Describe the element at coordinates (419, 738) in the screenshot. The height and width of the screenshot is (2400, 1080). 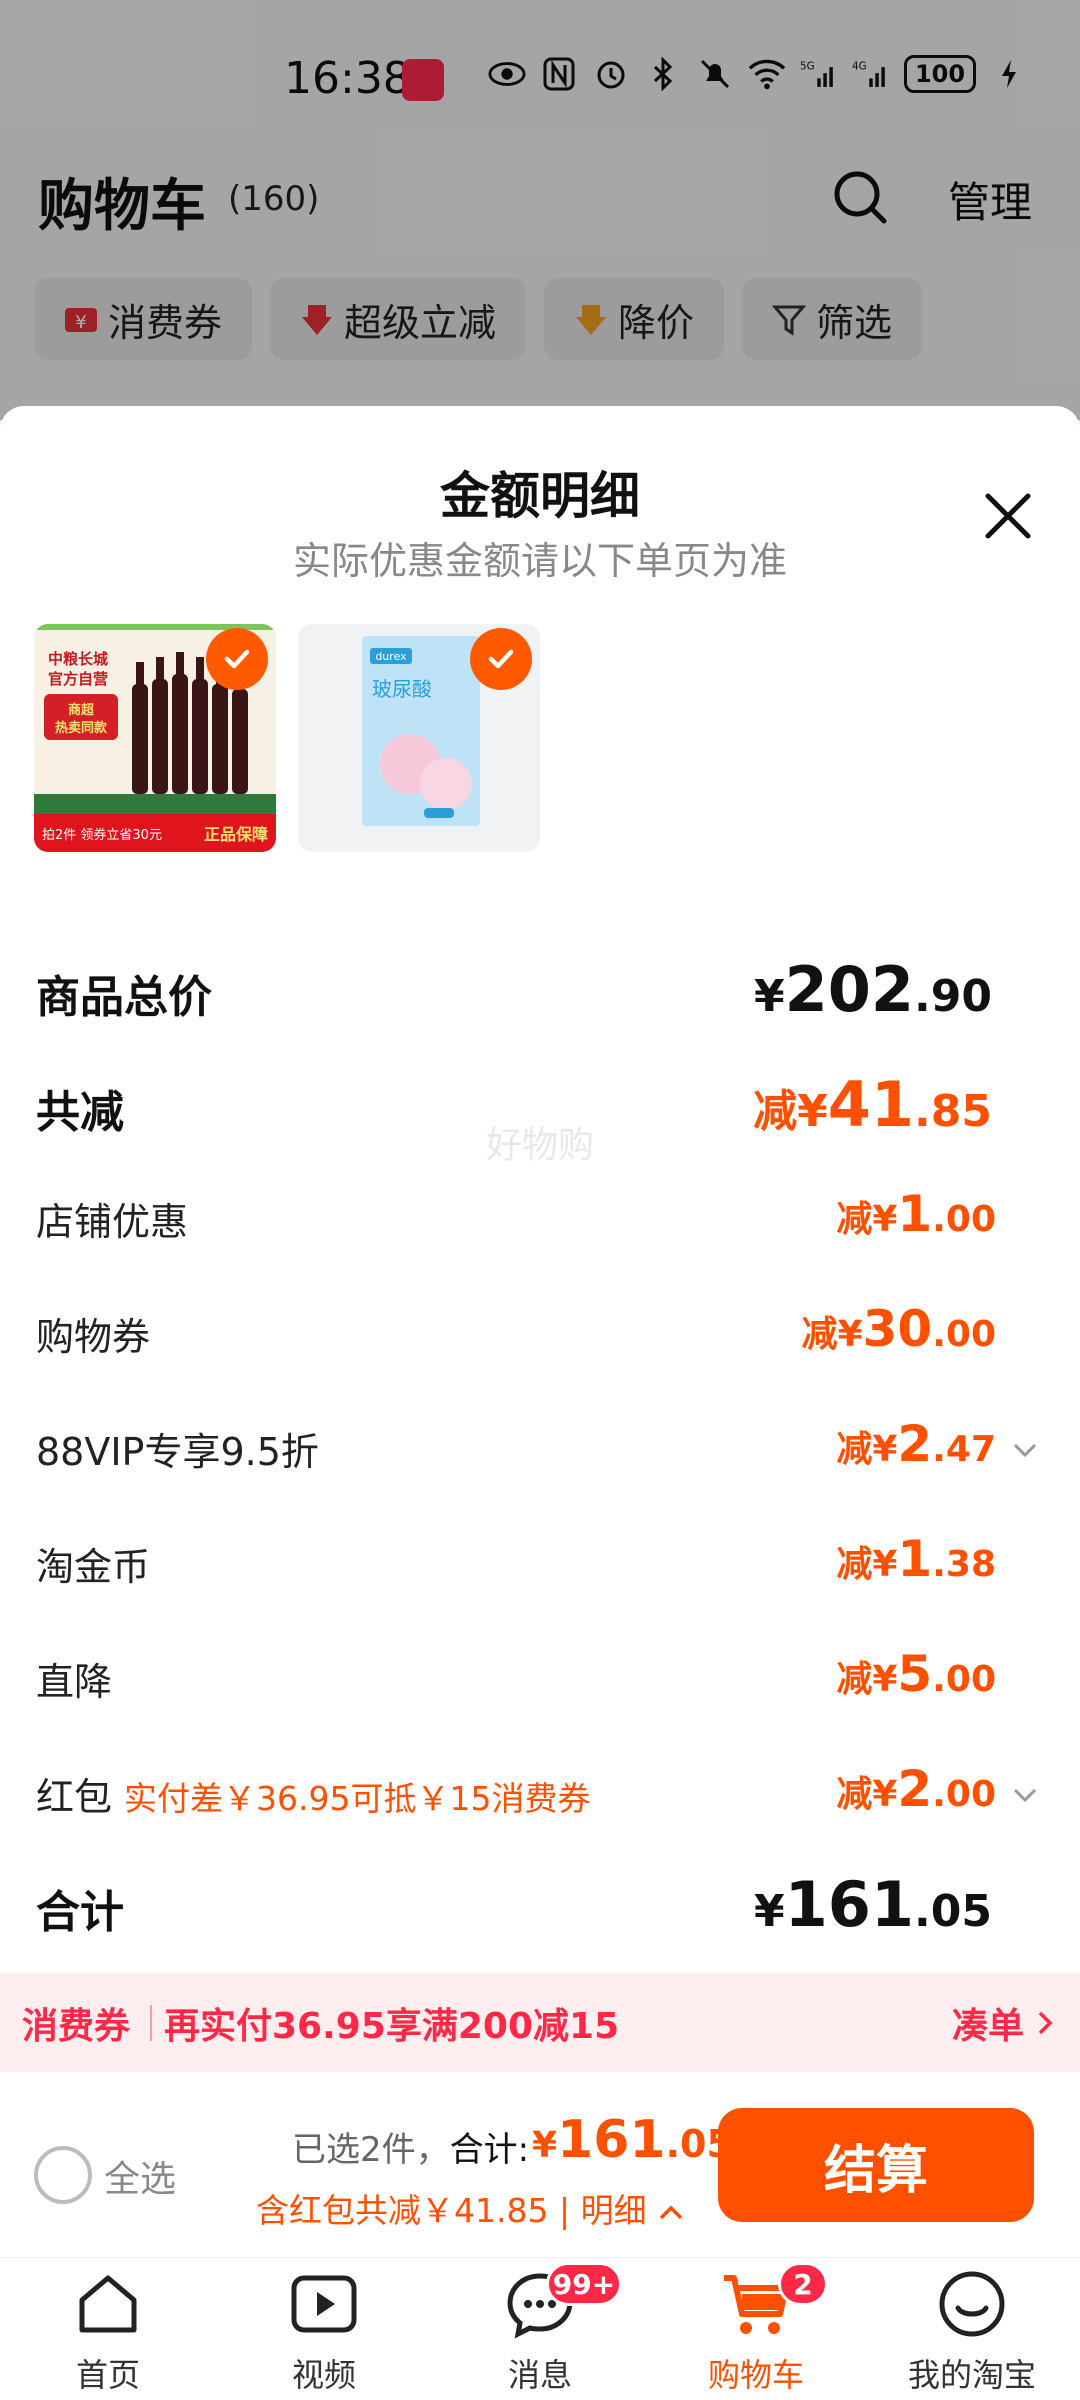
I see `product-thumbnail-durex: durex 玻尿酸` at that location.